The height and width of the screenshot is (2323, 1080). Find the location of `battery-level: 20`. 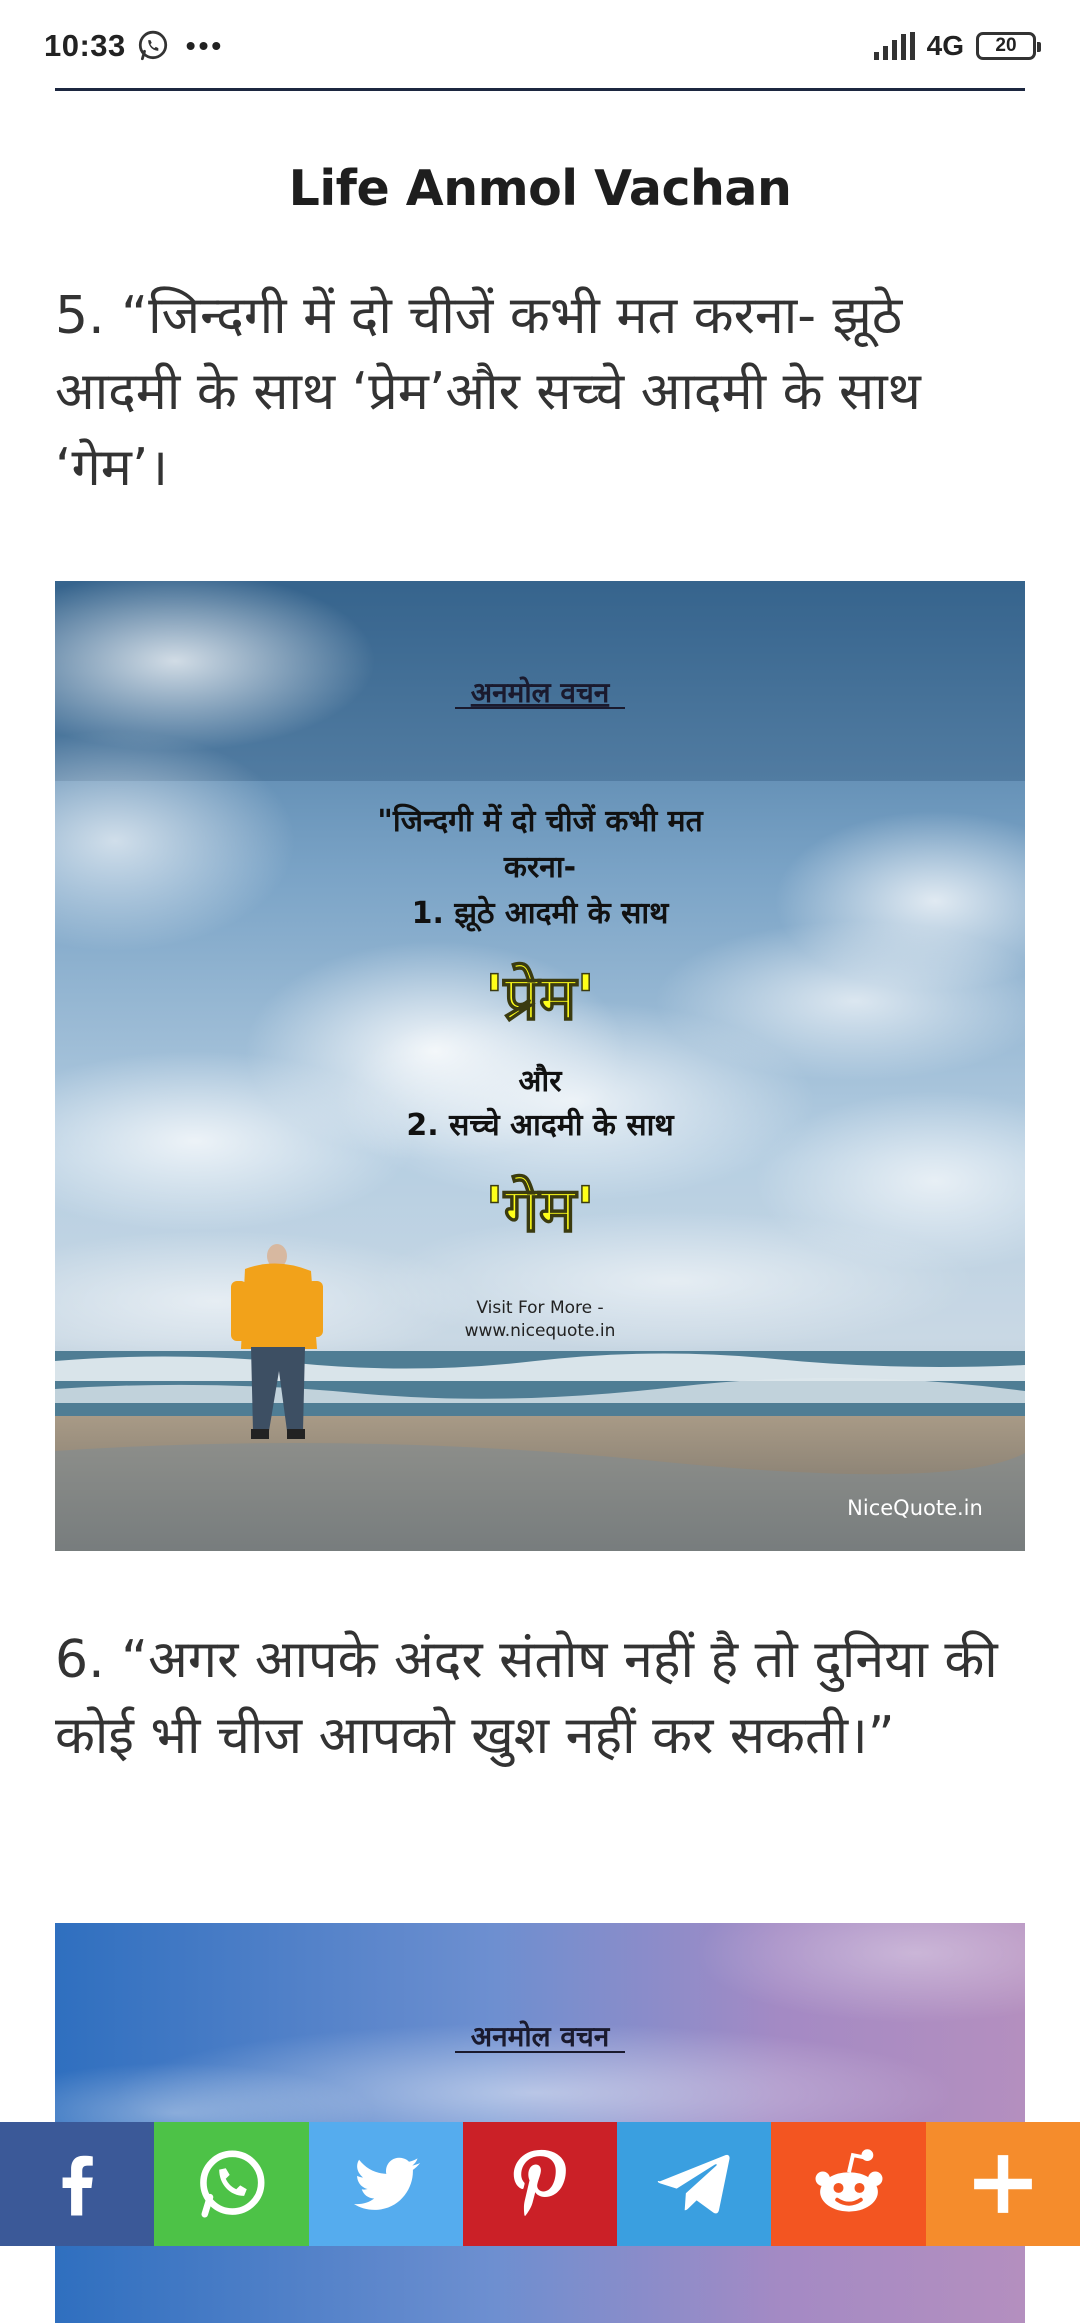

battery-level: 20 is located at coordinates (1006, 45).